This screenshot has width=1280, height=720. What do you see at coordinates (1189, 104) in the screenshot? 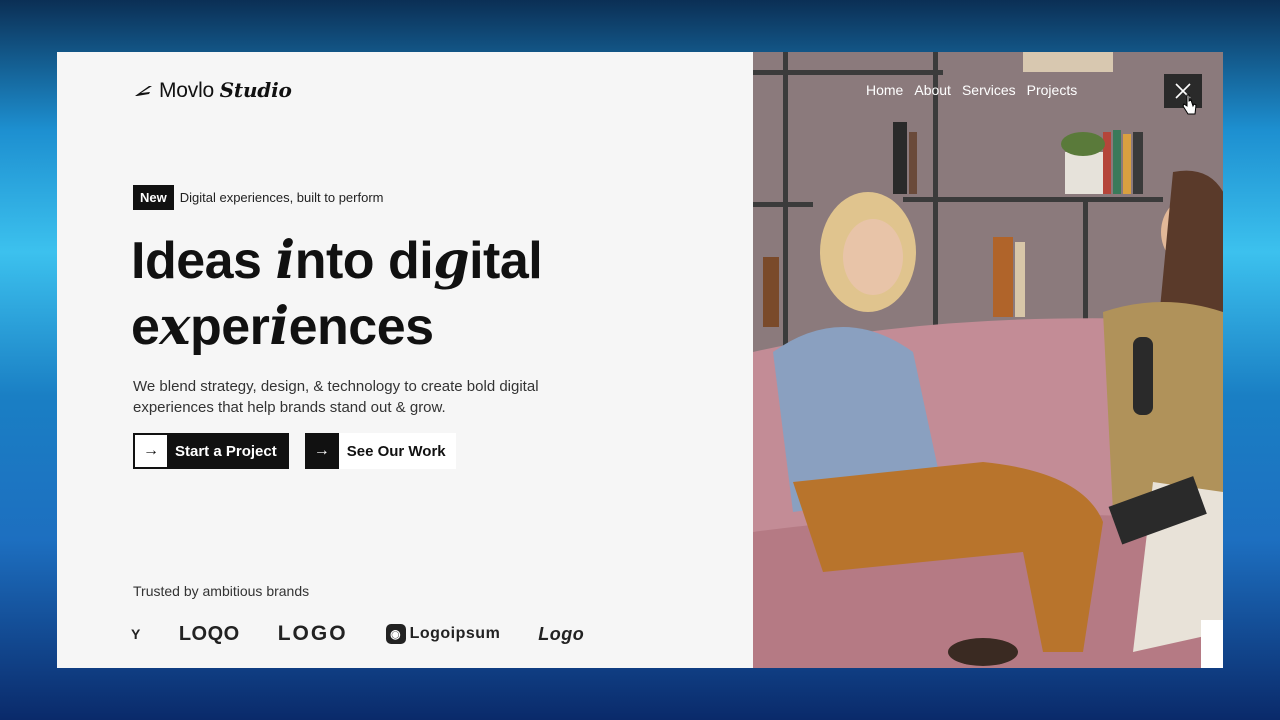
I see `mouse-cursor-icon` at bounding box center [1189, 104].